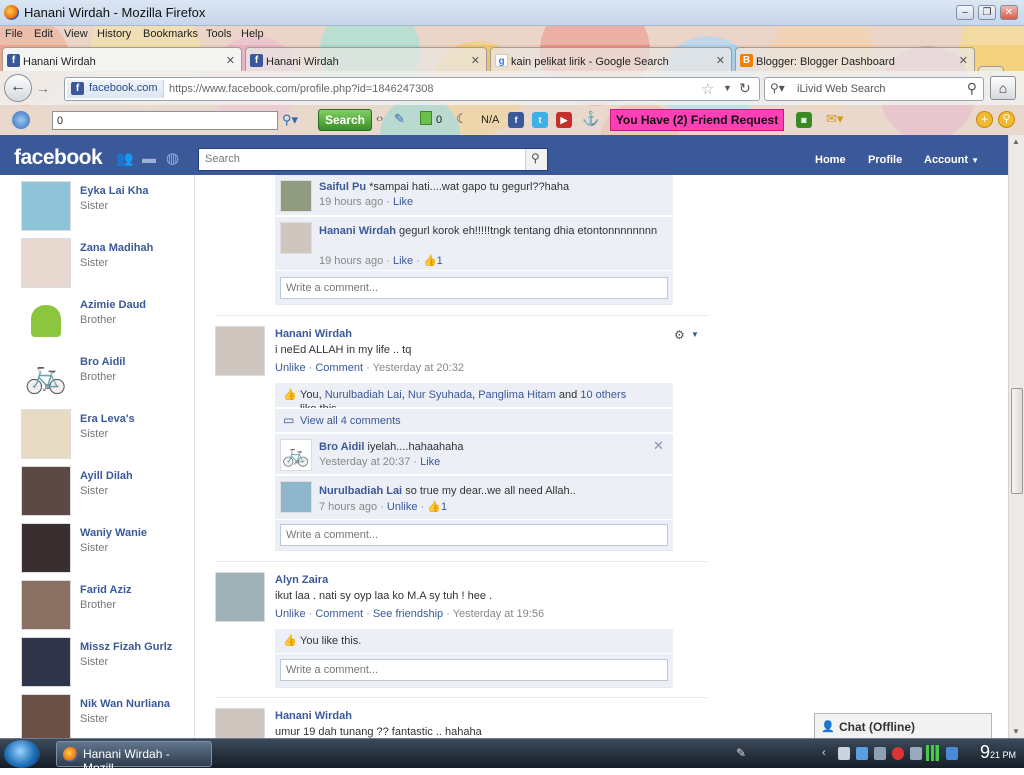 This screenshot has width=1024, height=775. What do you see at coordinates (125, 704) in the screenshot?
I see `family-name: Nik Wan Nurliana` at bounding box center [125, 704].